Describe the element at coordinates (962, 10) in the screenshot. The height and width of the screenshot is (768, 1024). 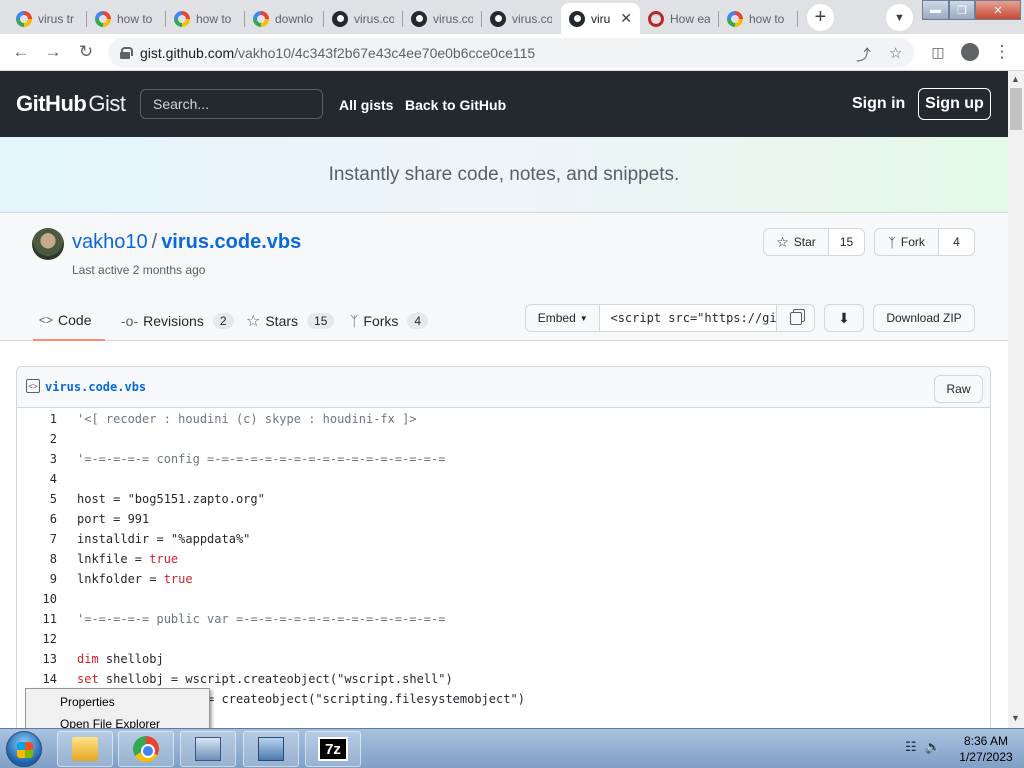
I see `window-restore-button: ❐` at that location.